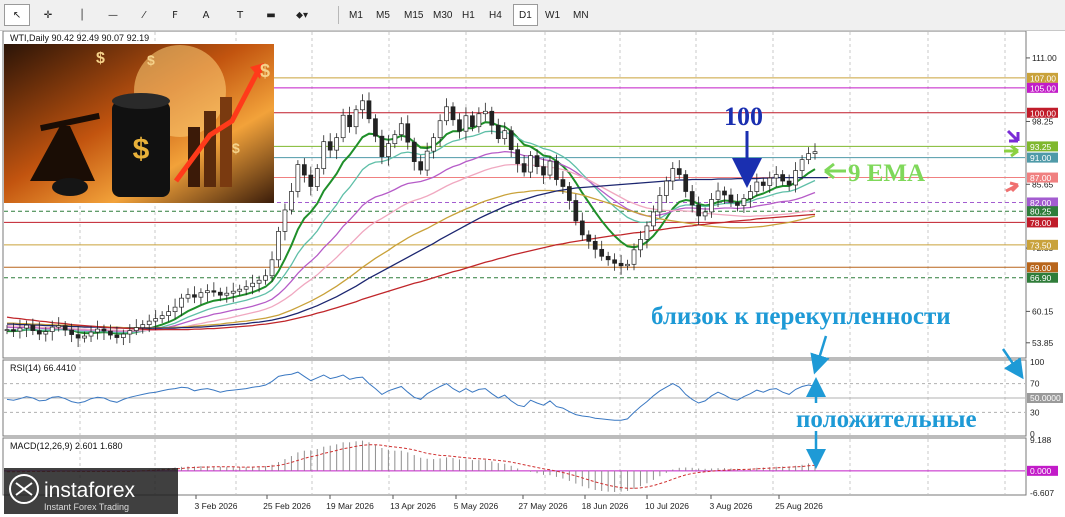 The height and width of the screenshot is (517, 1065). Describe the element at coordinates (43, 368) in the screenshot. I see `rsi-title: RSI(14) 66.4410` at that location.